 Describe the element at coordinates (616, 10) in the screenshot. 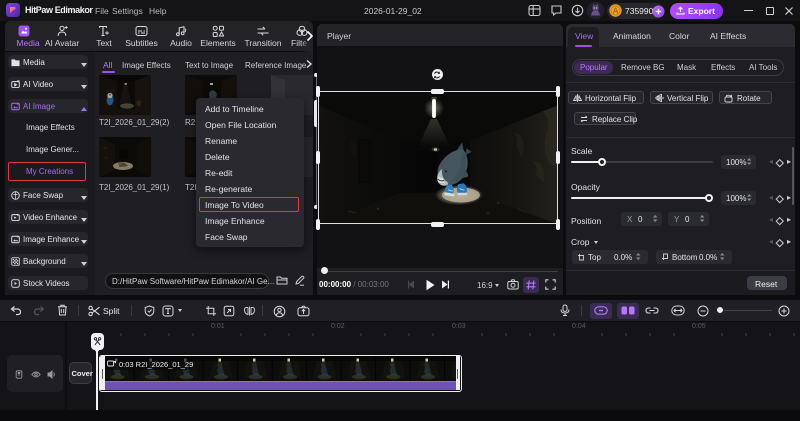

I see `svg-text: A` at that location.